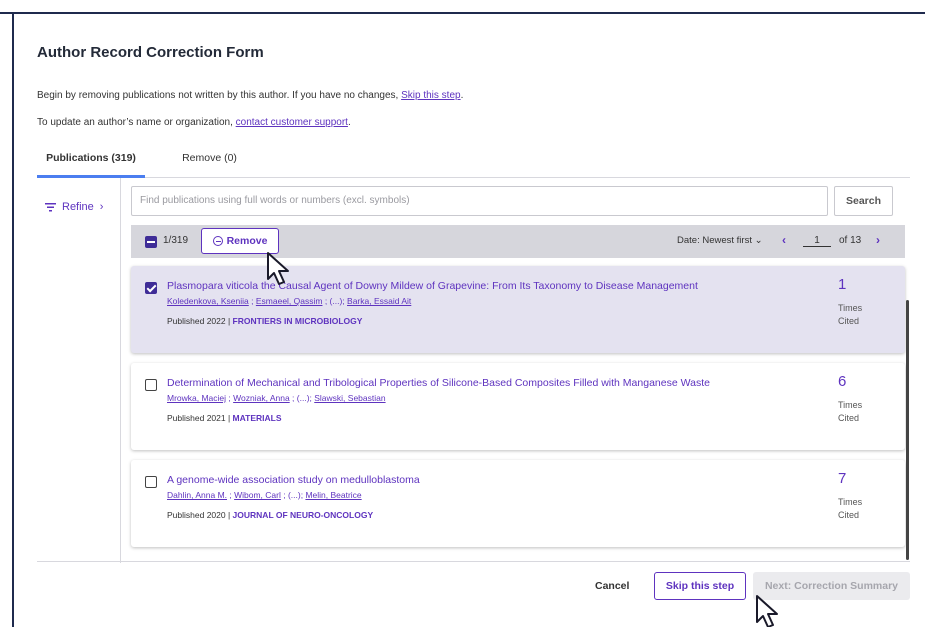 Image resolution: width=925 pixels, height=627 pixels. Describe the element at coordinates (907, 430) in the screenshot. I see `list-scrollbar` at that location.